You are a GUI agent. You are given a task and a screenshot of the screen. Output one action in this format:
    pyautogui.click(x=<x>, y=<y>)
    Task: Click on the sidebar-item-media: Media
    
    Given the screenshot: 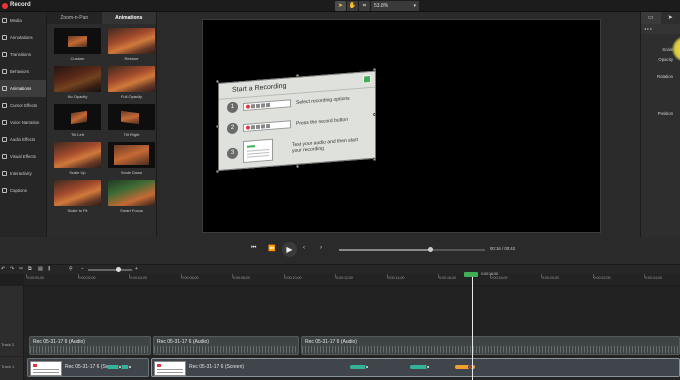 What is the action you would take?
    pyautogui.click(x=23, y=20)
    